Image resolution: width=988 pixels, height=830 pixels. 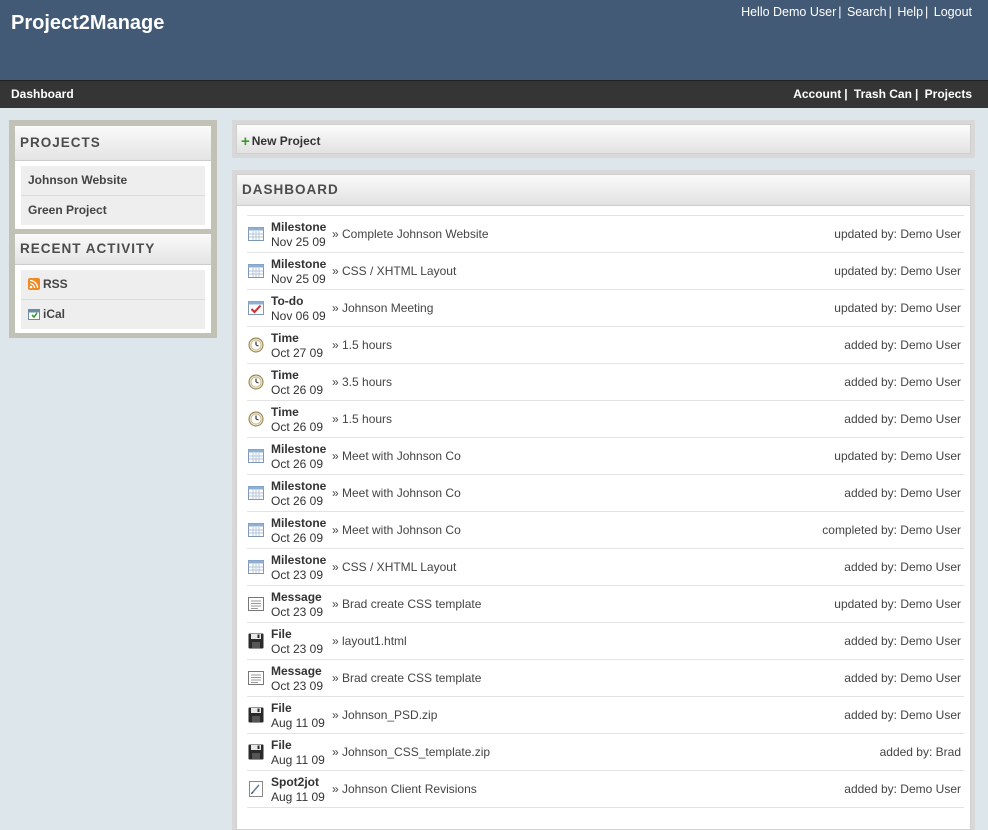 What do you see at coordinates (245, 141) in the screenshot?
I see `plus-icon: +` at bounding box center [245, 141].